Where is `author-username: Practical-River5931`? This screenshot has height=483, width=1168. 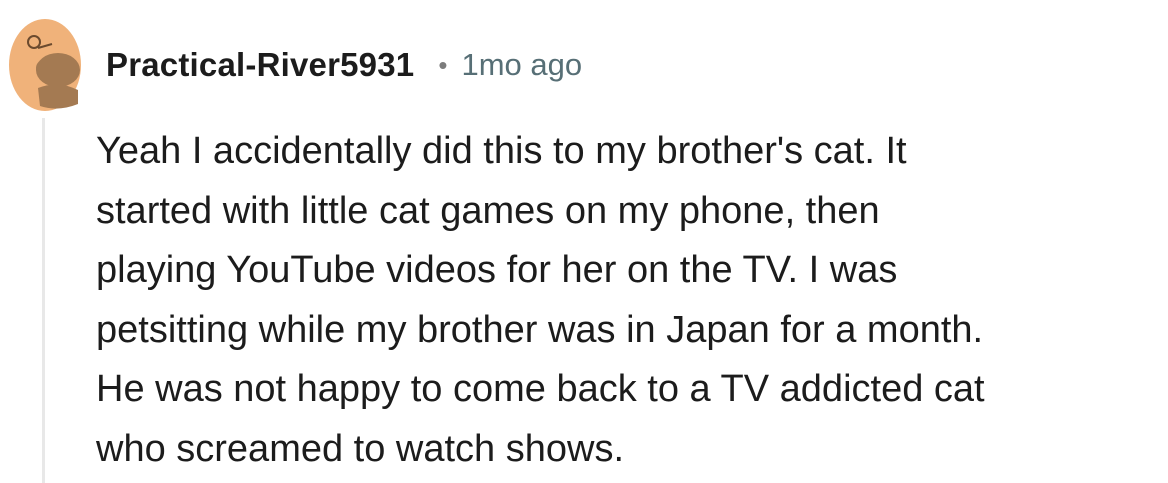
author-username: Practical-River5931 is located at coordinates (260, 65).